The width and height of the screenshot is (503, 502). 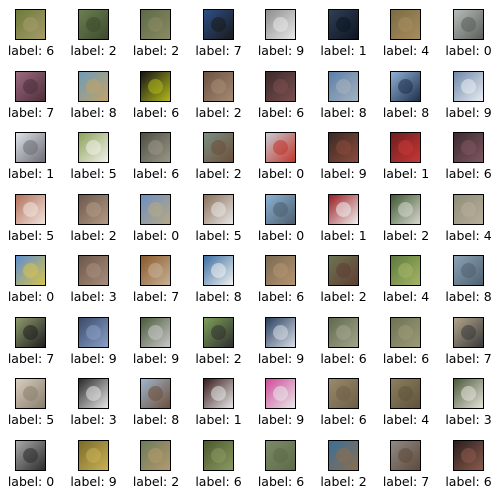 What do you see at coordinates (344, 224) in the screenshot?
I see `grid-cell: label: 1` at bounding box center [344, 224].